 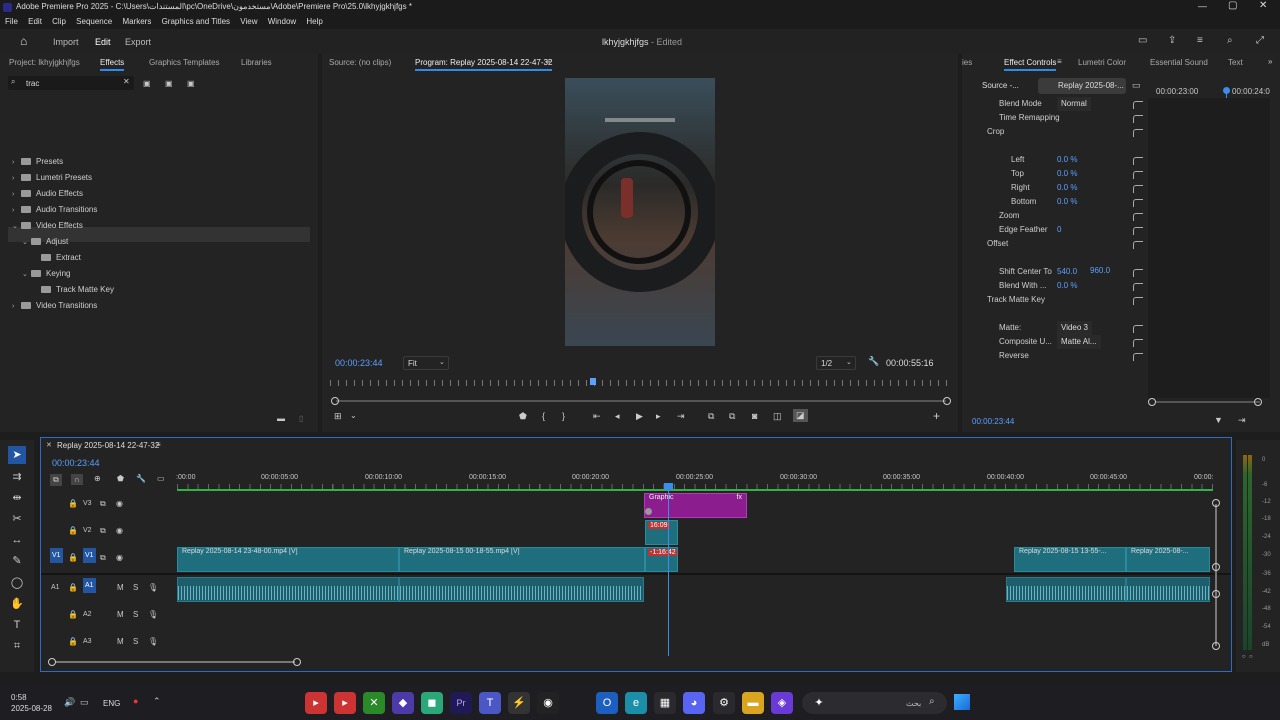 What do you see at coordinates (661, 559) in the screenshot?
I see `v1-clip-3: -1:16:42` at bounding box center [661, 559].